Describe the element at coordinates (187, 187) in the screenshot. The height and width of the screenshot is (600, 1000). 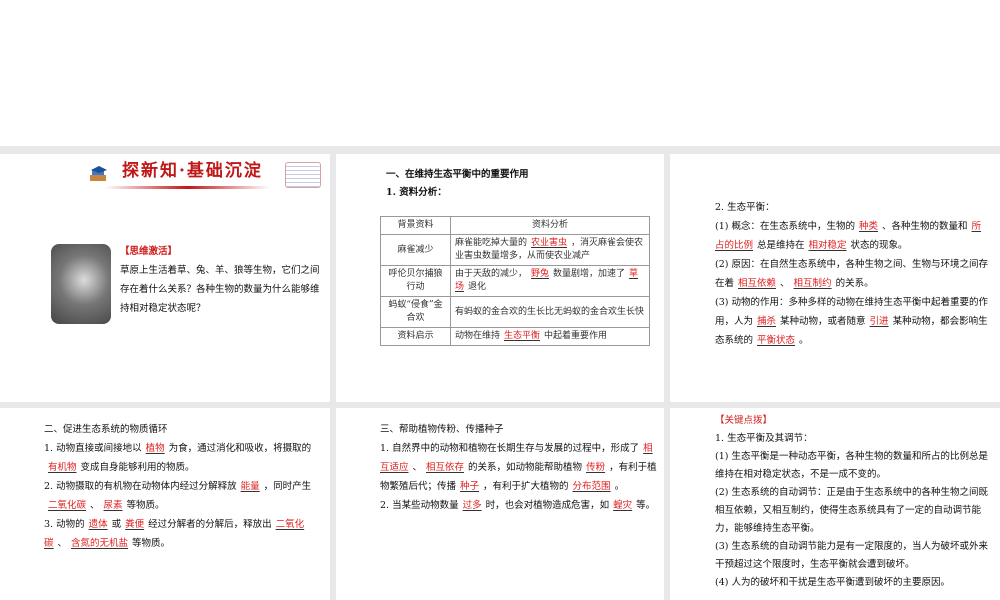
I see `title-underline` at that location.